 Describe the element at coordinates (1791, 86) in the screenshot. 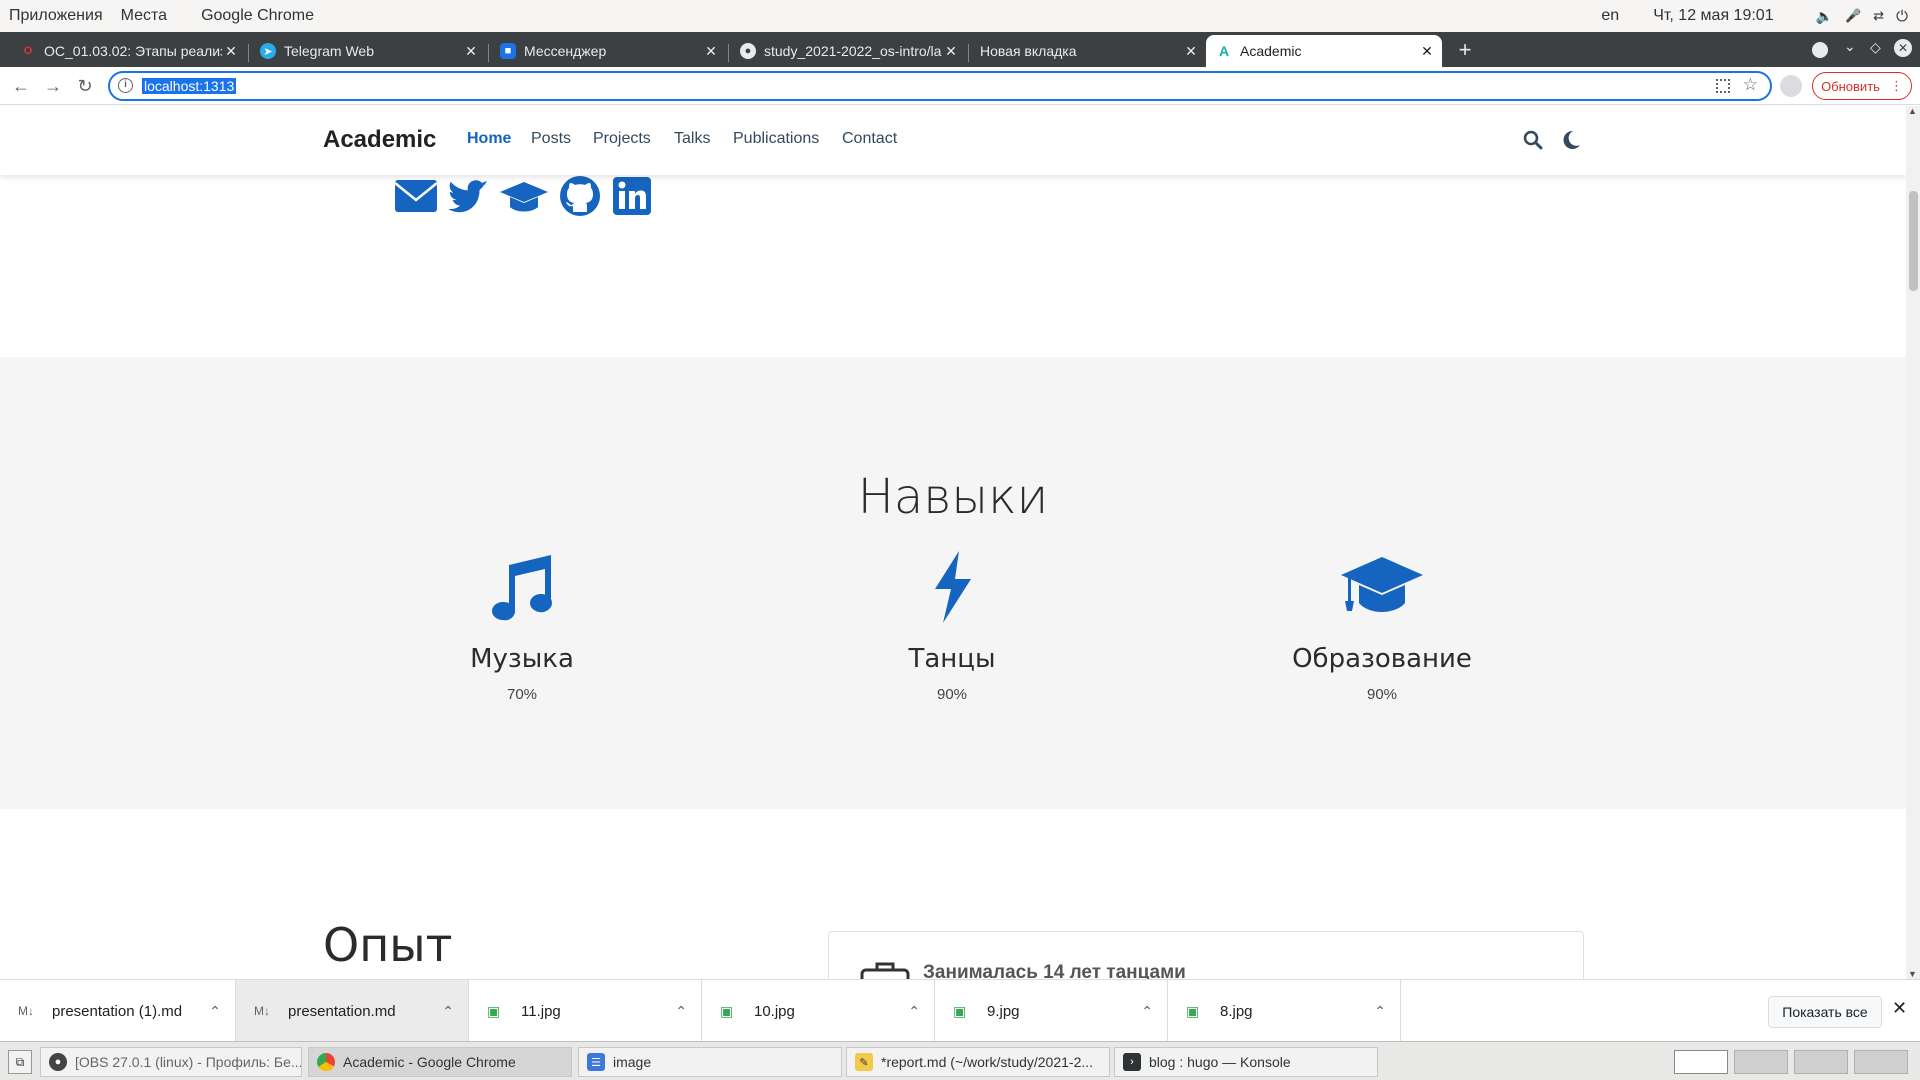

I see `profile-avatar` at that location.